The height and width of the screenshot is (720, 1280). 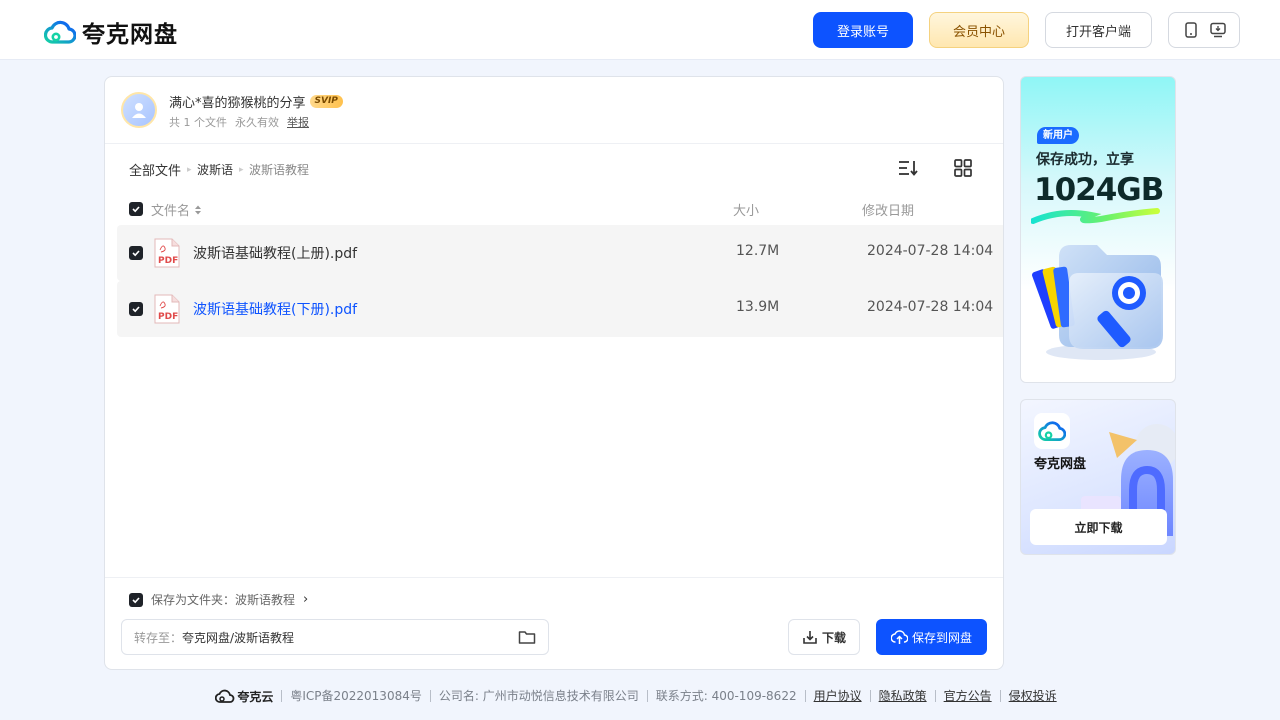 What do you see at coordinates (554, 110) in the screenshot?
I see `share-header: 满心*喜的猕猴桃的分享 SVIP 共 1 个文件 永久有效 举报` at bounding box center [554, 110].